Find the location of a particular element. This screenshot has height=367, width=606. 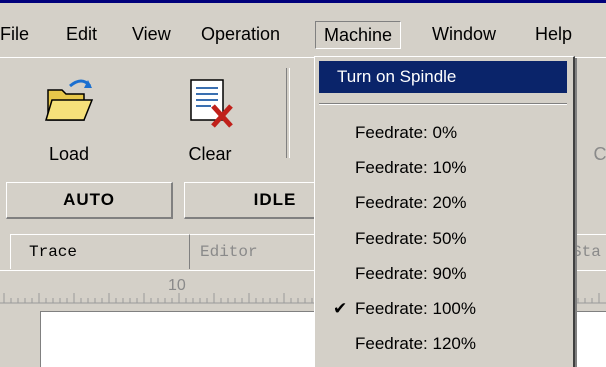

menu-help: Help is located at coordinates (553, 34).